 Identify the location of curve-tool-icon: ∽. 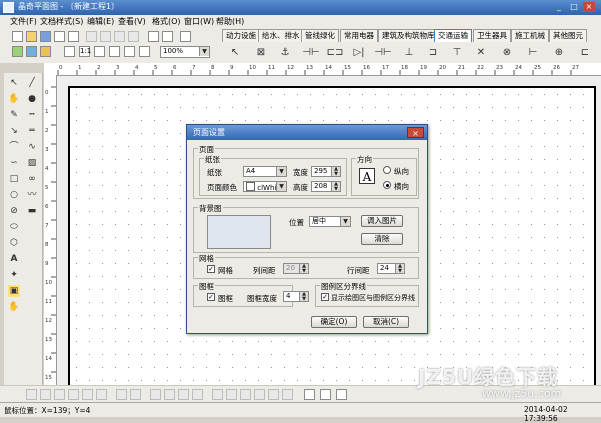
(14, 163).